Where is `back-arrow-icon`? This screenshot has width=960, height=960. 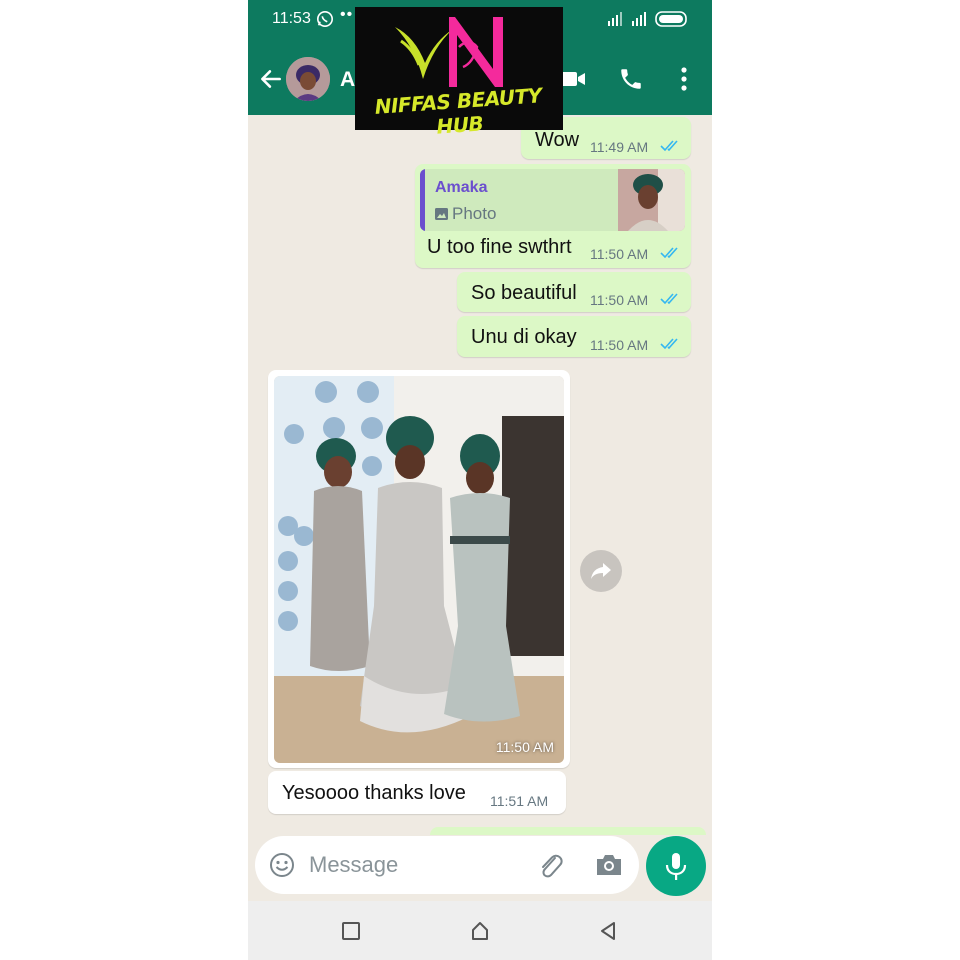
back-arrow-icon is located at coordinates (271, 79).